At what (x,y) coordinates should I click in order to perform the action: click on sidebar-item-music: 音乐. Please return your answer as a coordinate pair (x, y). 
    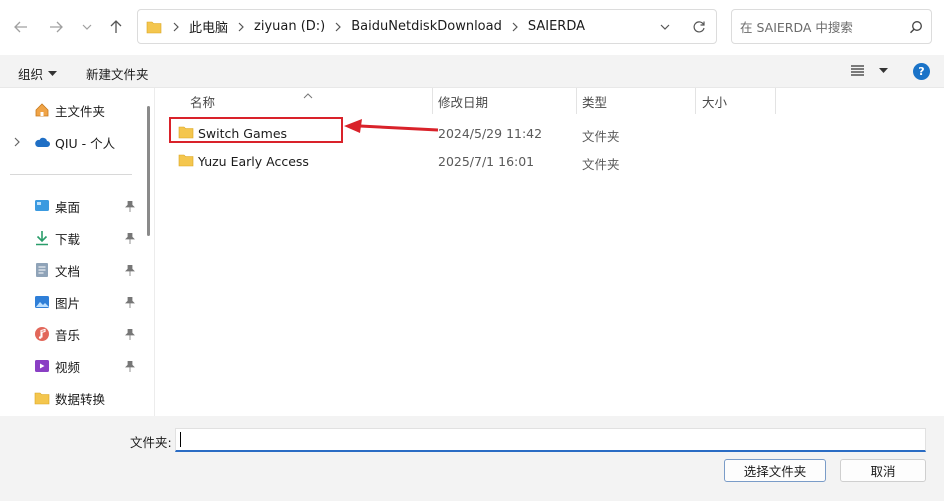
    Looking at the image, I should click on (72, 334).